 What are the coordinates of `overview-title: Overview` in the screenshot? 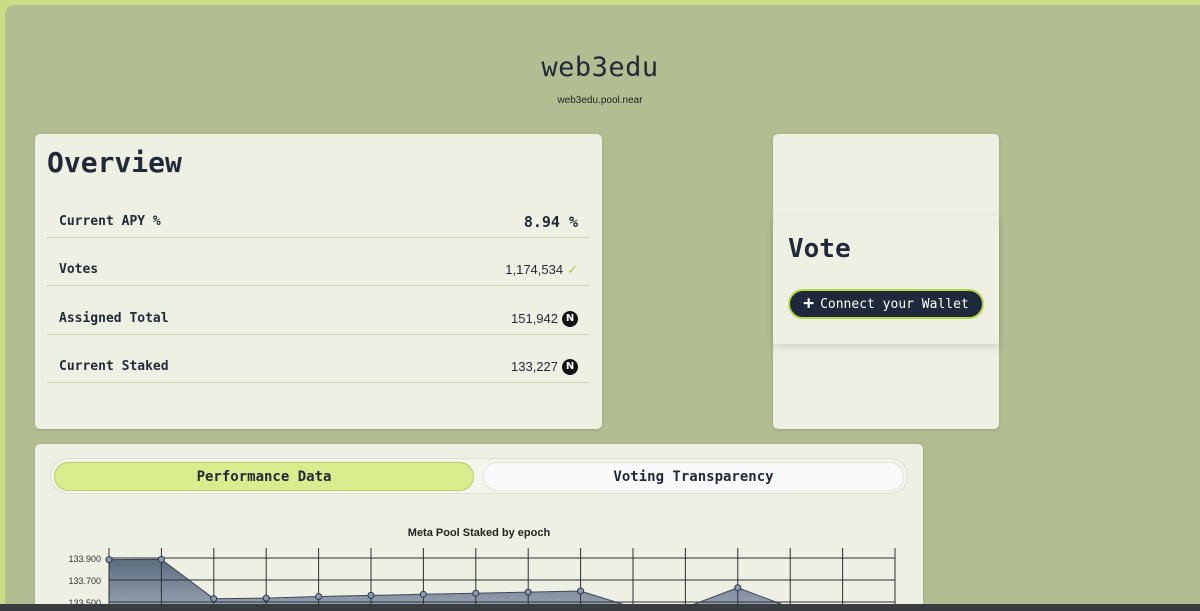 It's located at (114, 162).